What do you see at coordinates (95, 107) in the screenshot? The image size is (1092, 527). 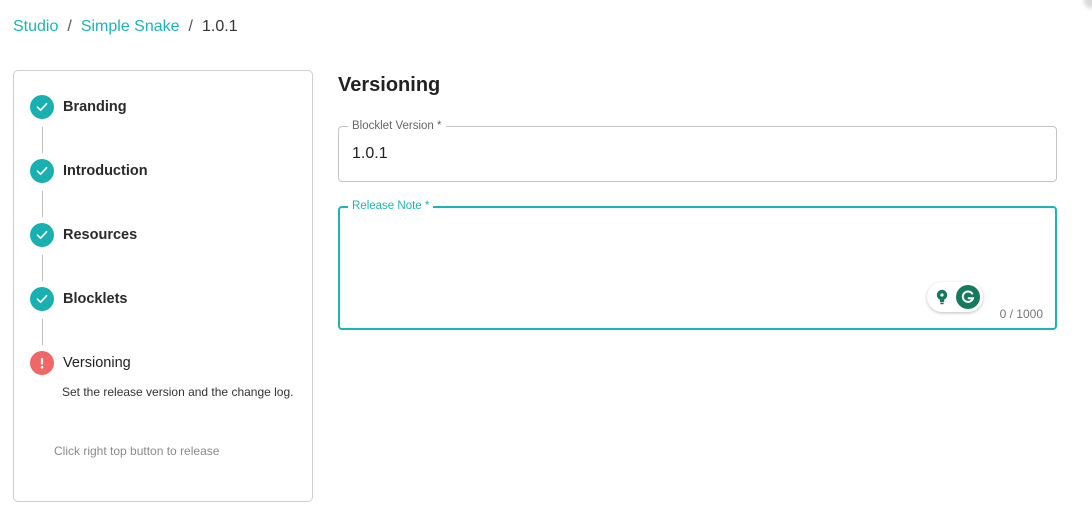 I see `step-label: Branding` at bounding box center [95, 107].